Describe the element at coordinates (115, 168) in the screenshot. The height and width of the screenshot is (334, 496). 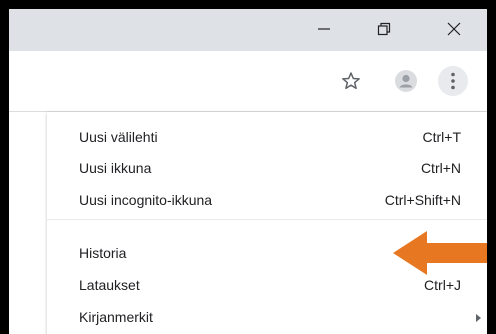
I see `menu-item-label: Uusi ikkuna` at that location.